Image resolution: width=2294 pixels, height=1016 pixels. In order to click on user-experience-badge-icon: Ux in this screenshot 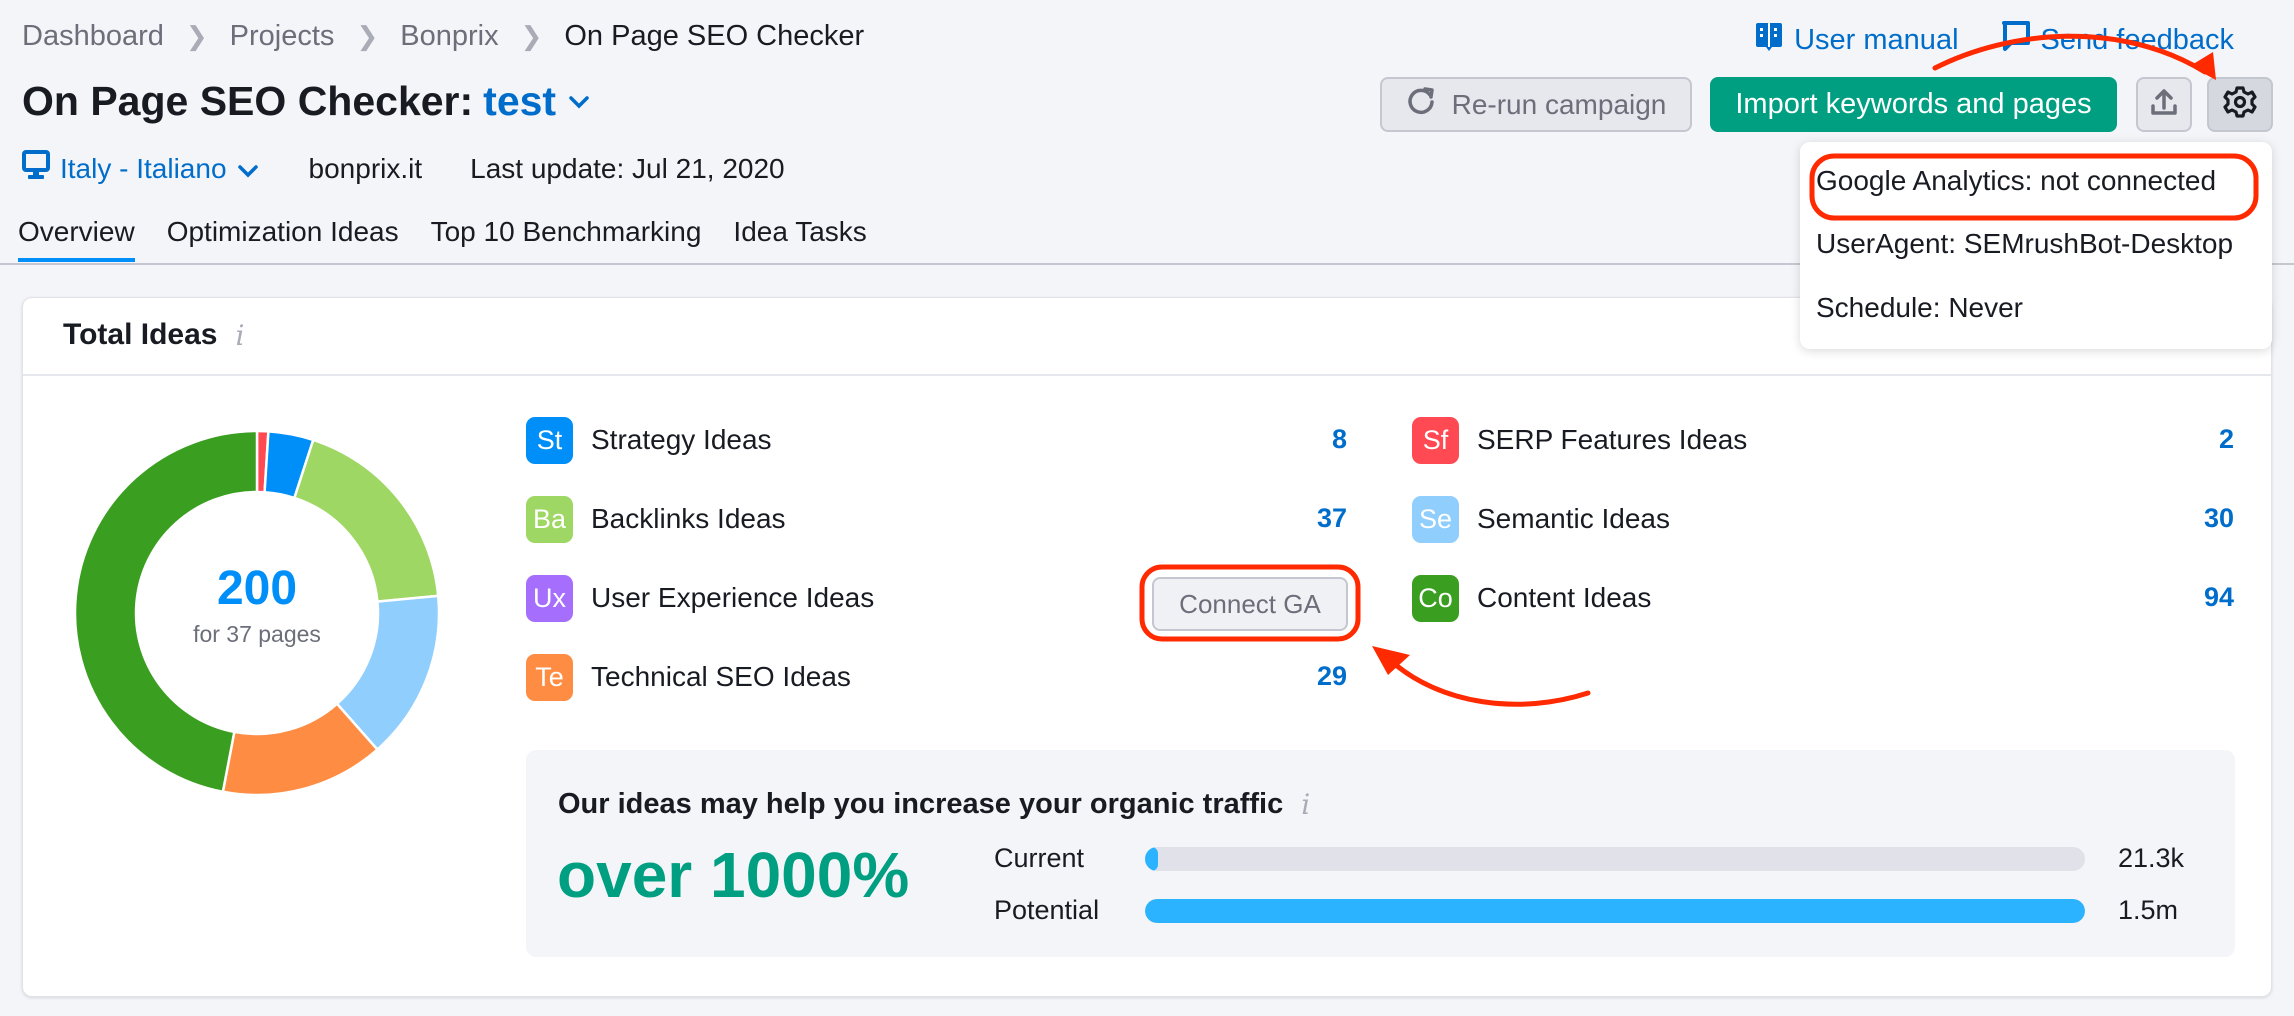, I will do `click(549, 598)`.